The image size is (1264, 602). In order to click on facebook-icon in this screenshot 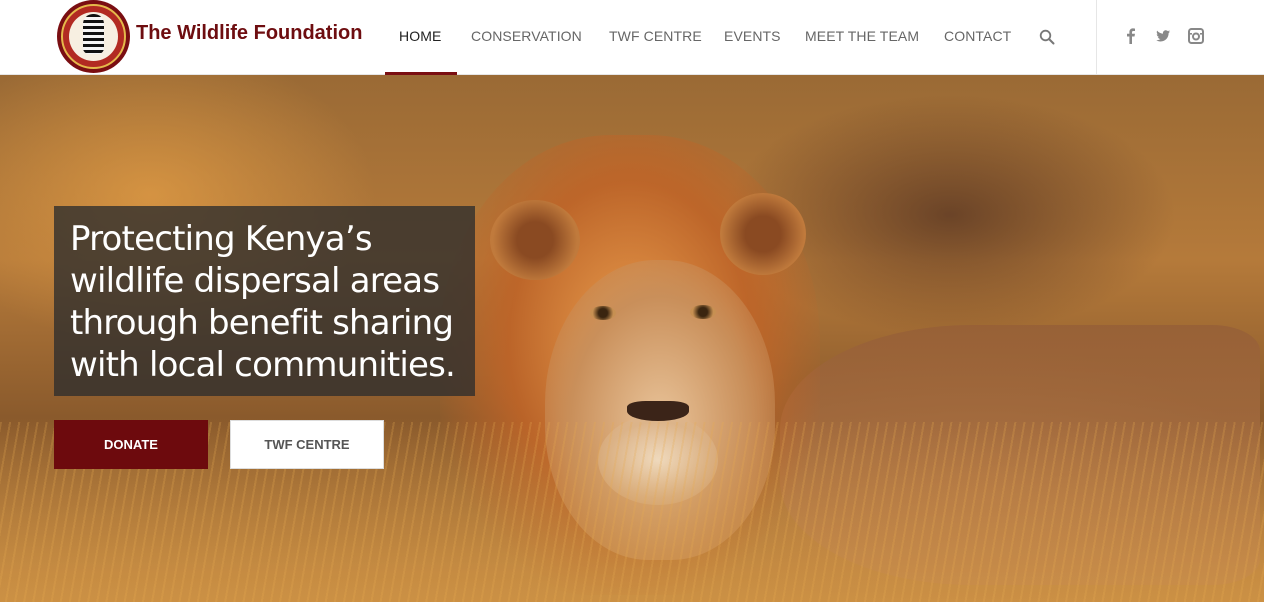, I will do `click(1131, 36)`.